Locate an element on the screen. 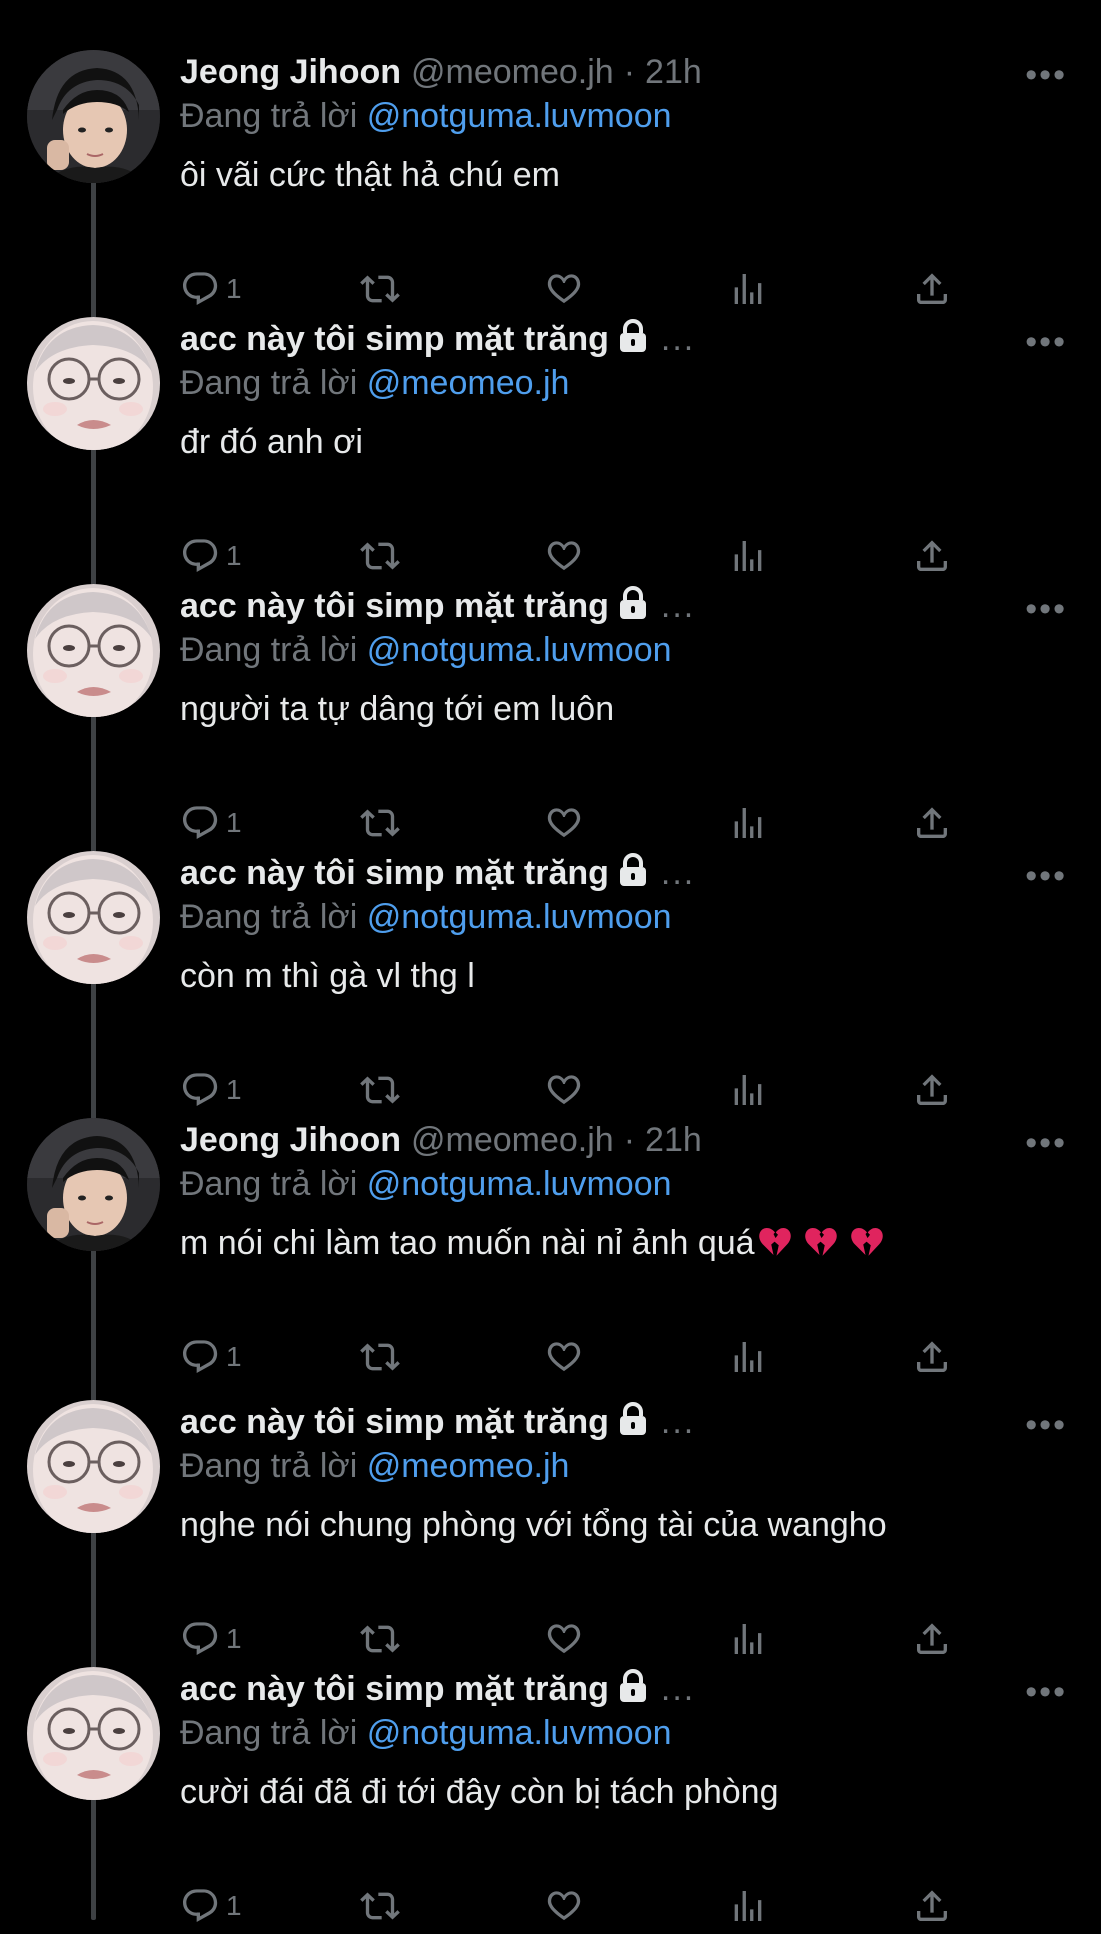  replying-to: Đang trả lời @meomeo.jh is located at coordinates (374, 383).